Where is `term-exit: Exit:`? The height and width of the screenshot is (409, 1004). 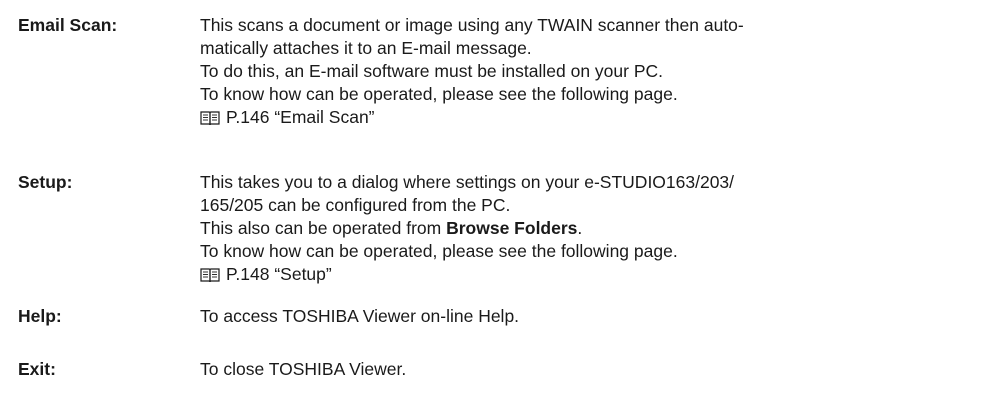
term-exit: Exit: is located at coordinates (37, 369).